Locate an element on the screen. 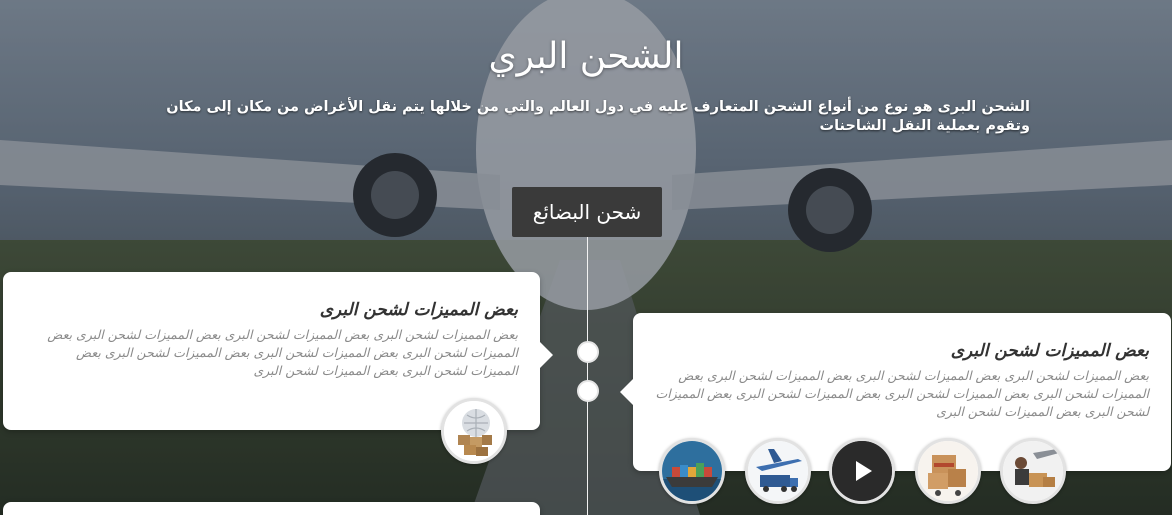 The width and height of the screenshot is (1172, 515). cargo-ship-icon is located at coordinates (692, 471).